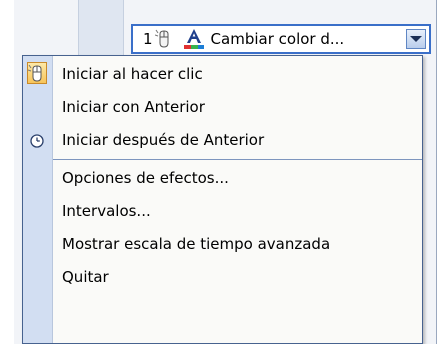 This screenshot has height=344, width=442. What do you see at coordinates (439, 172) in the screenshot?
I see `window-right-edge` at bounding box center [439, 172].